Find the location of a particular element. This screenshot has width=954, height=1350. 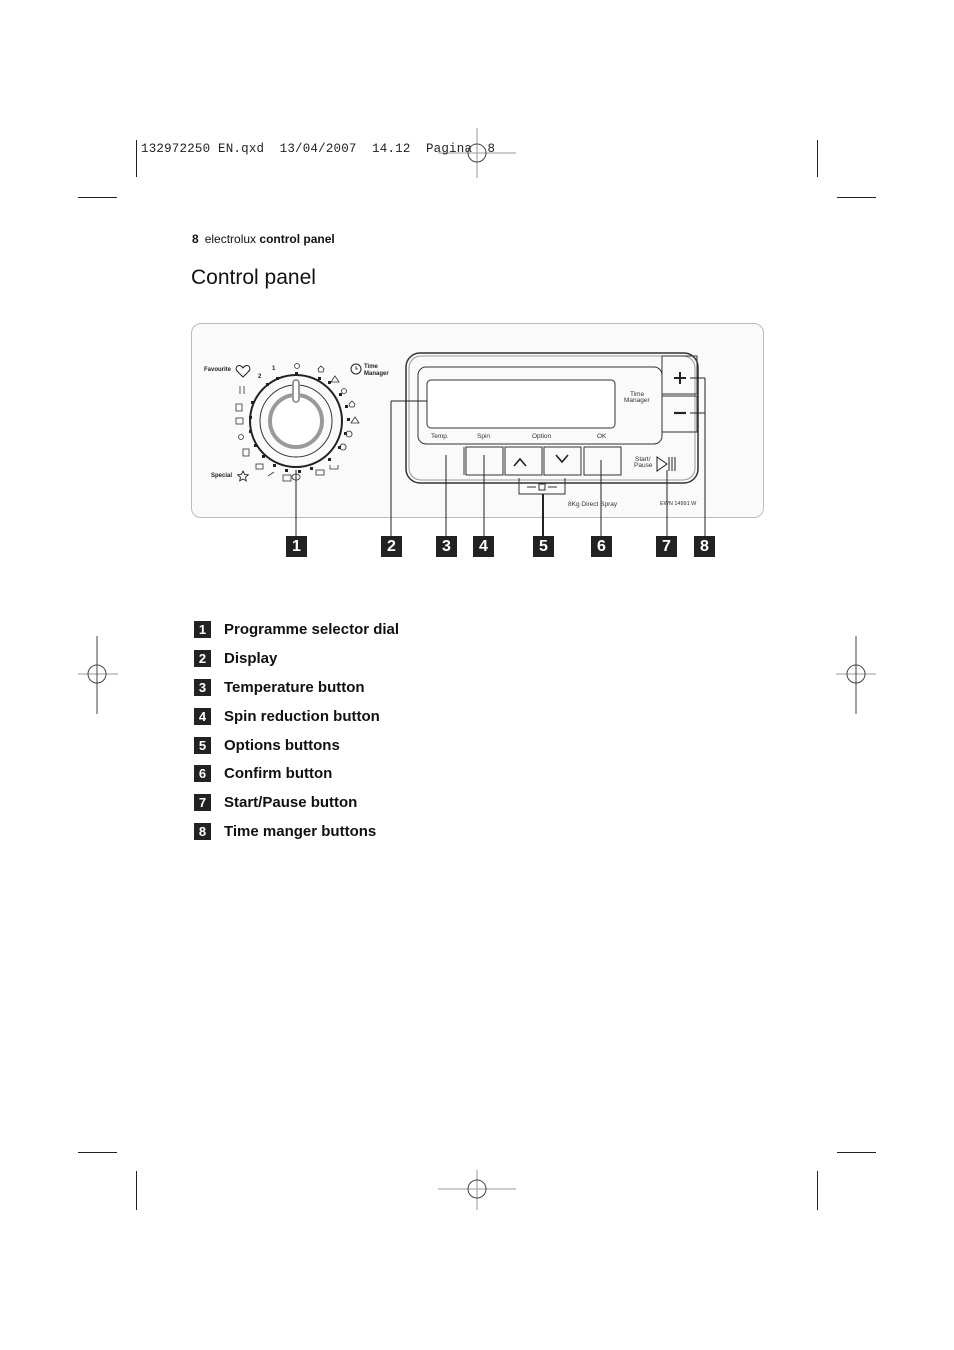

legend-label: Confirm button is located at coordinates (278, 774).